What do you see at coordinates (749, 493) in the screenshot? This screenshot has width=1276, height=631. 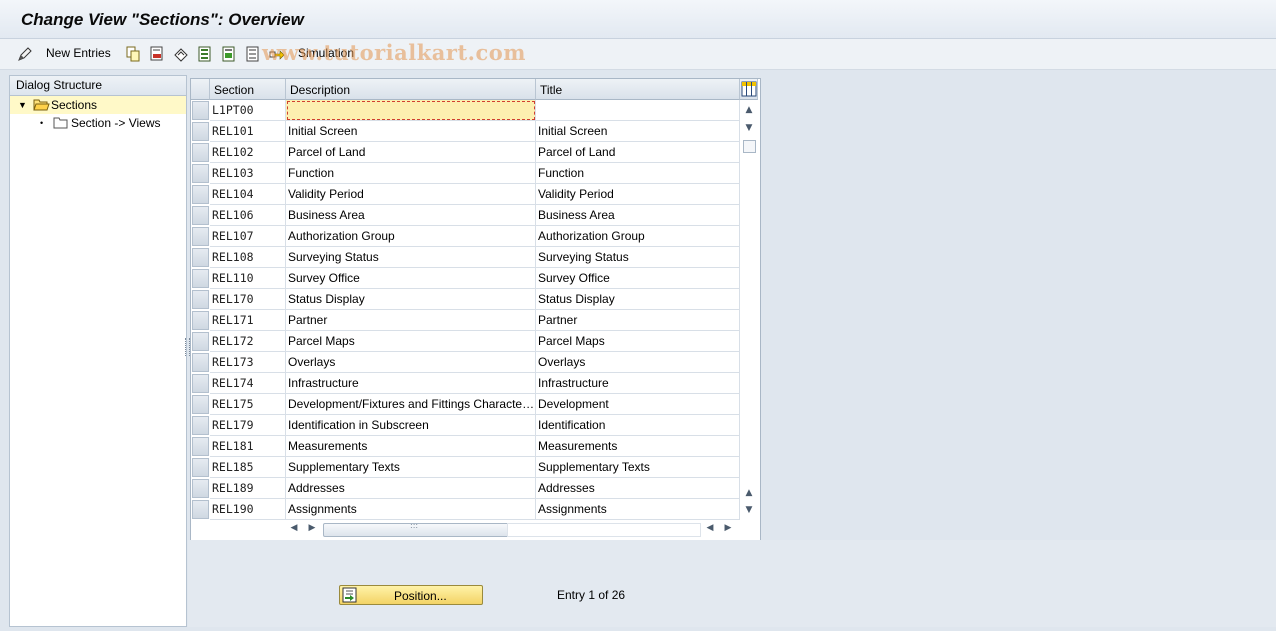 I see `scroll-page-up-icon: ▲` at bounding box center [749, 493].